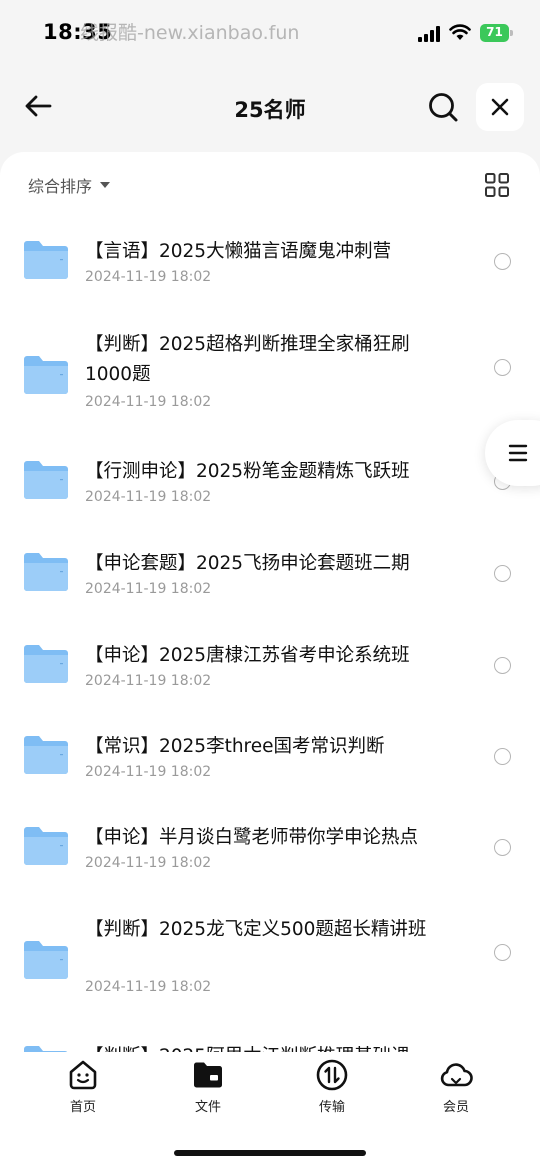 The height and width of the screenshot is (1168, 540). Describe the element at coordinates (60, 186) in the screenshot. I see `sort-label: 综合排序` at that location.